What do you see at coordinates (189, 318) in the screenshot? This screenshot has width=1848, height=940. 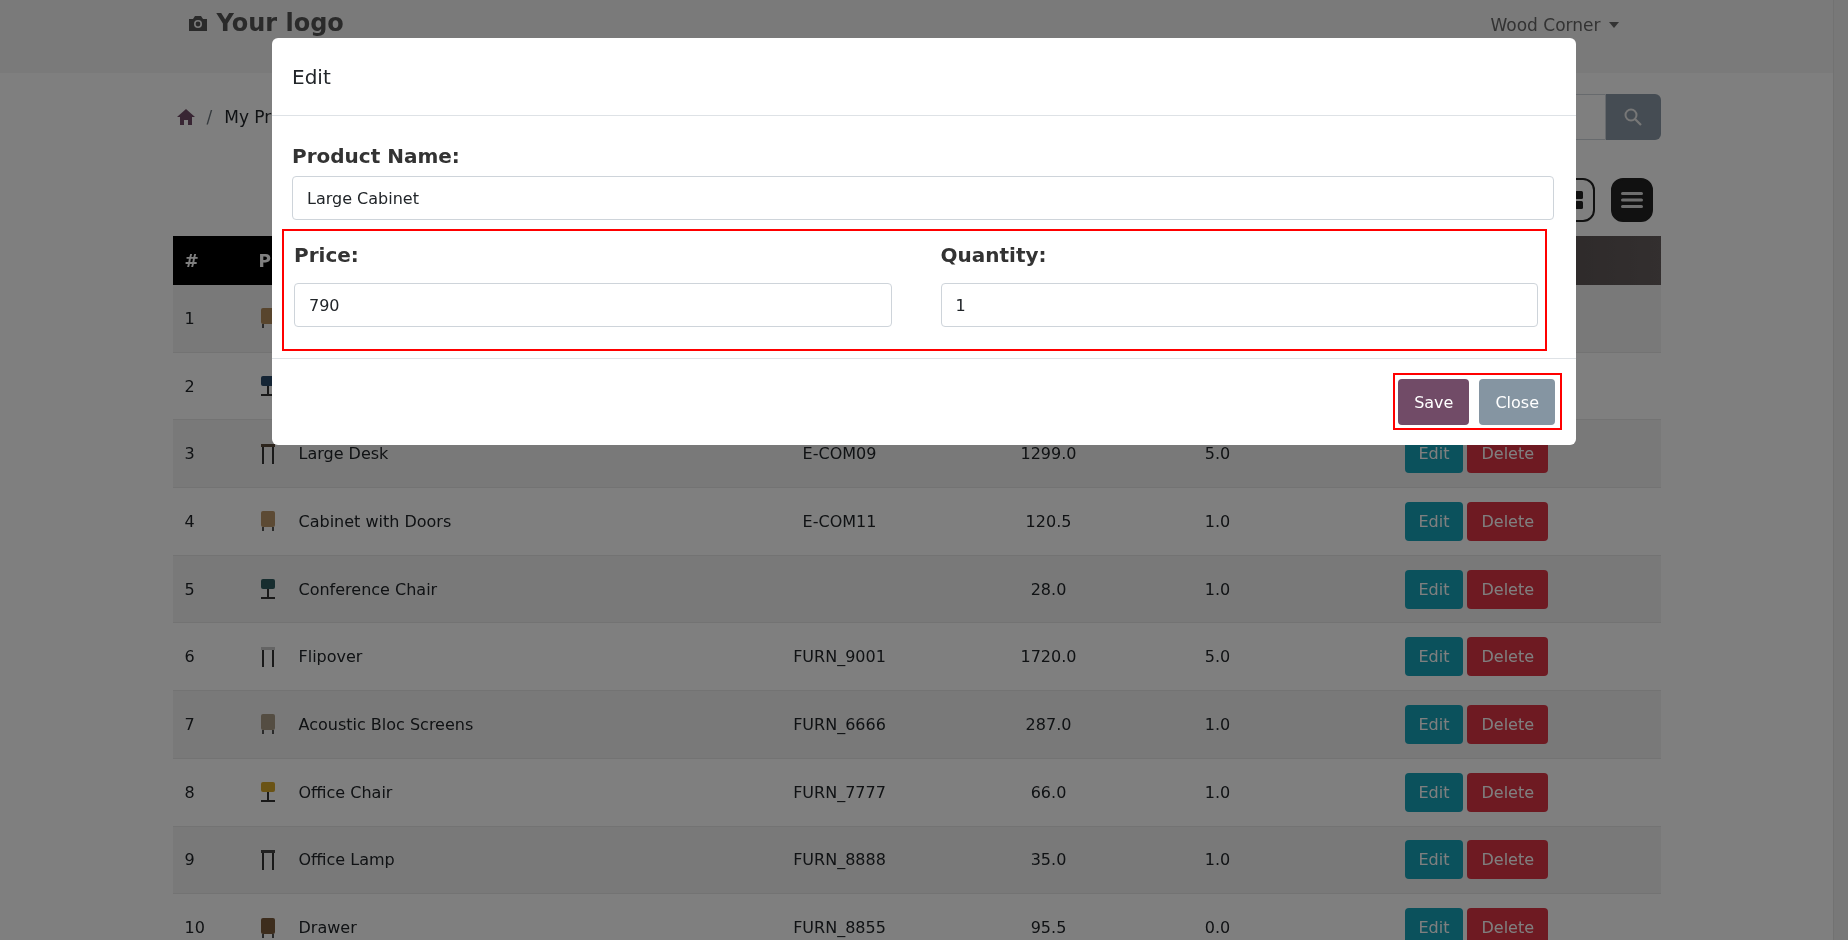 I see `row-number: 1` at bounding box center [189, 318].